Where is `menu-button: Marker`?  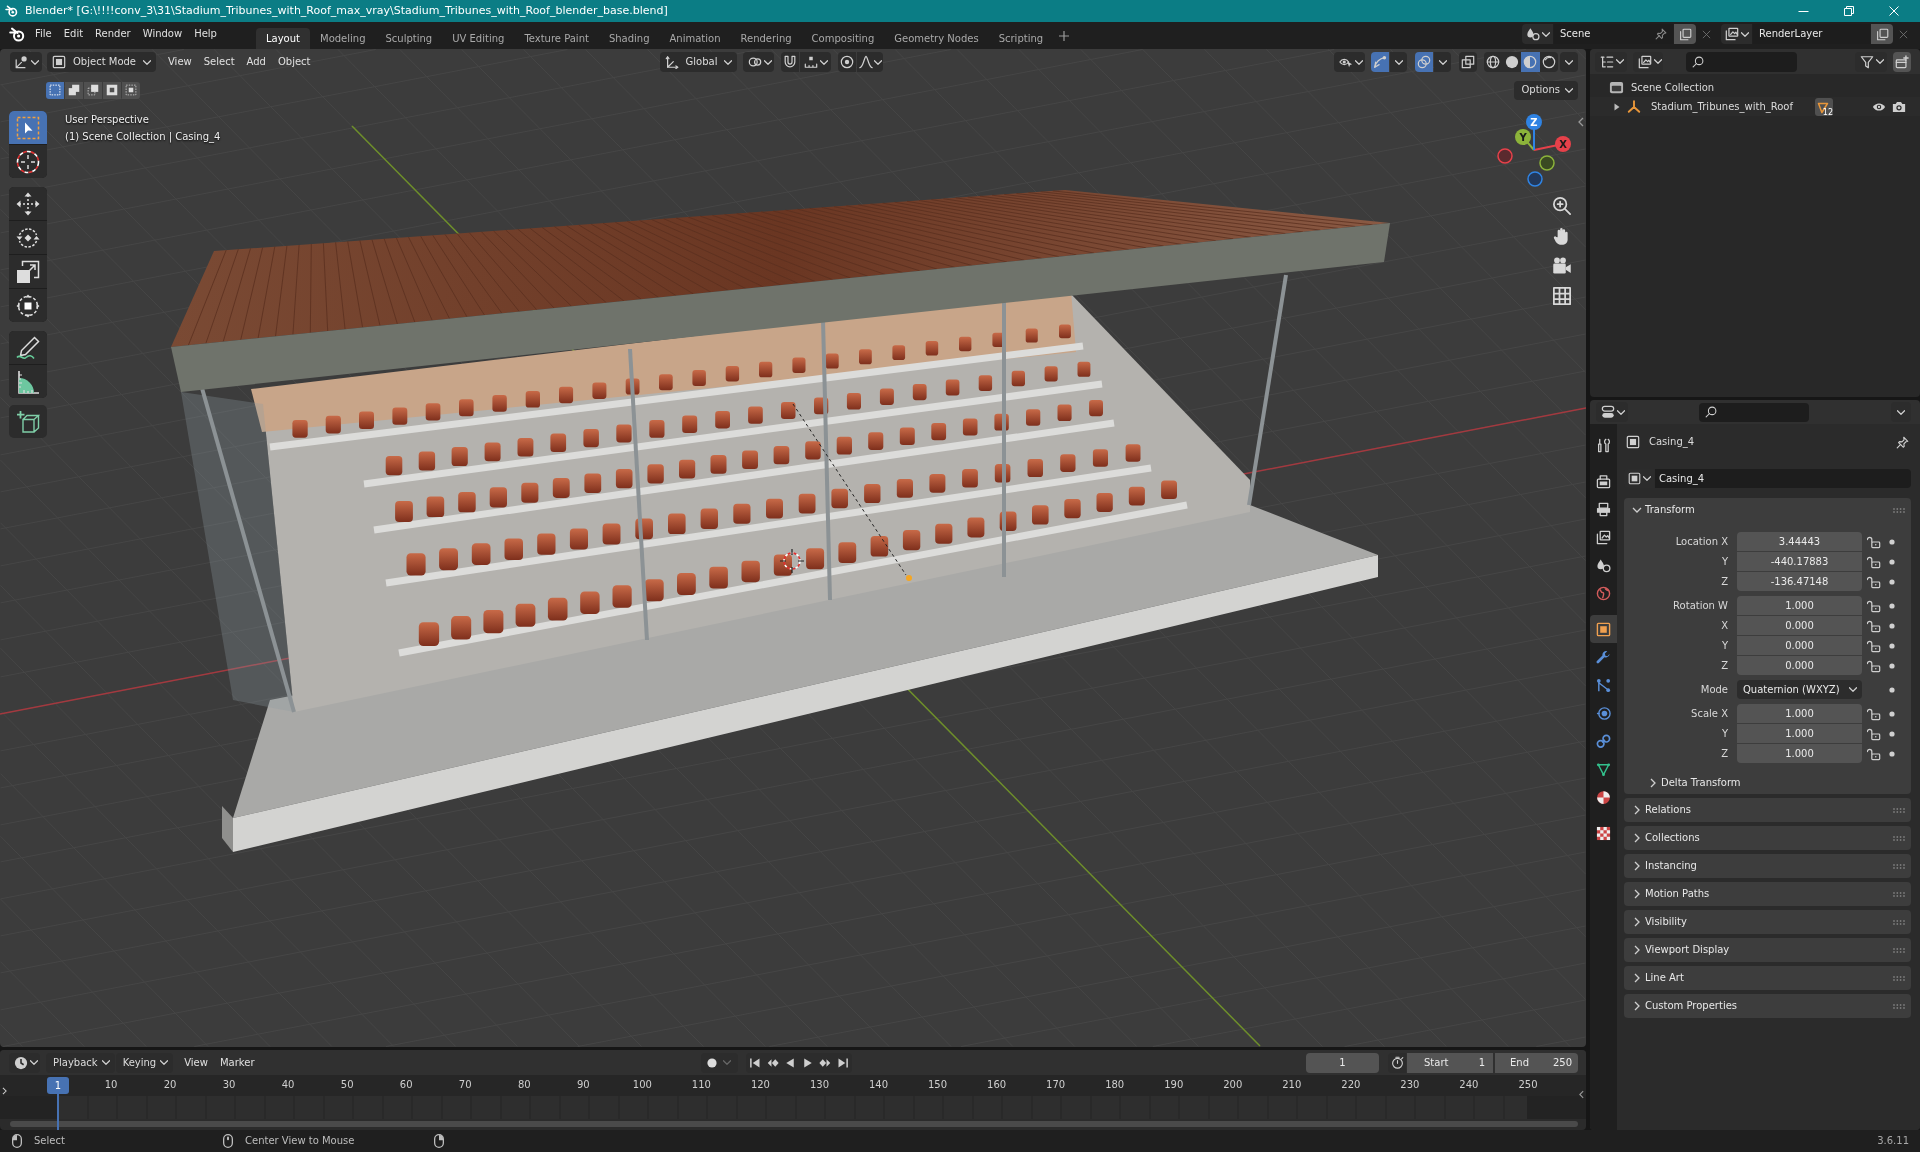
menu-button: Marker is located at coordinates (237, 1062).